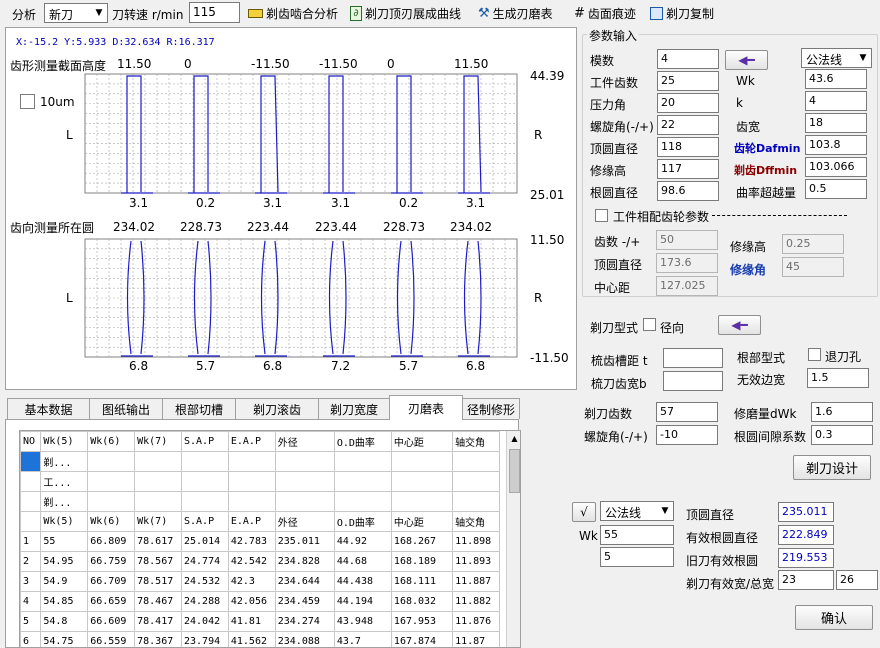  Describe the element at coordinates (491, 408) in the screenshot. I see `tab-radial-modify: 径制修形` at that location.